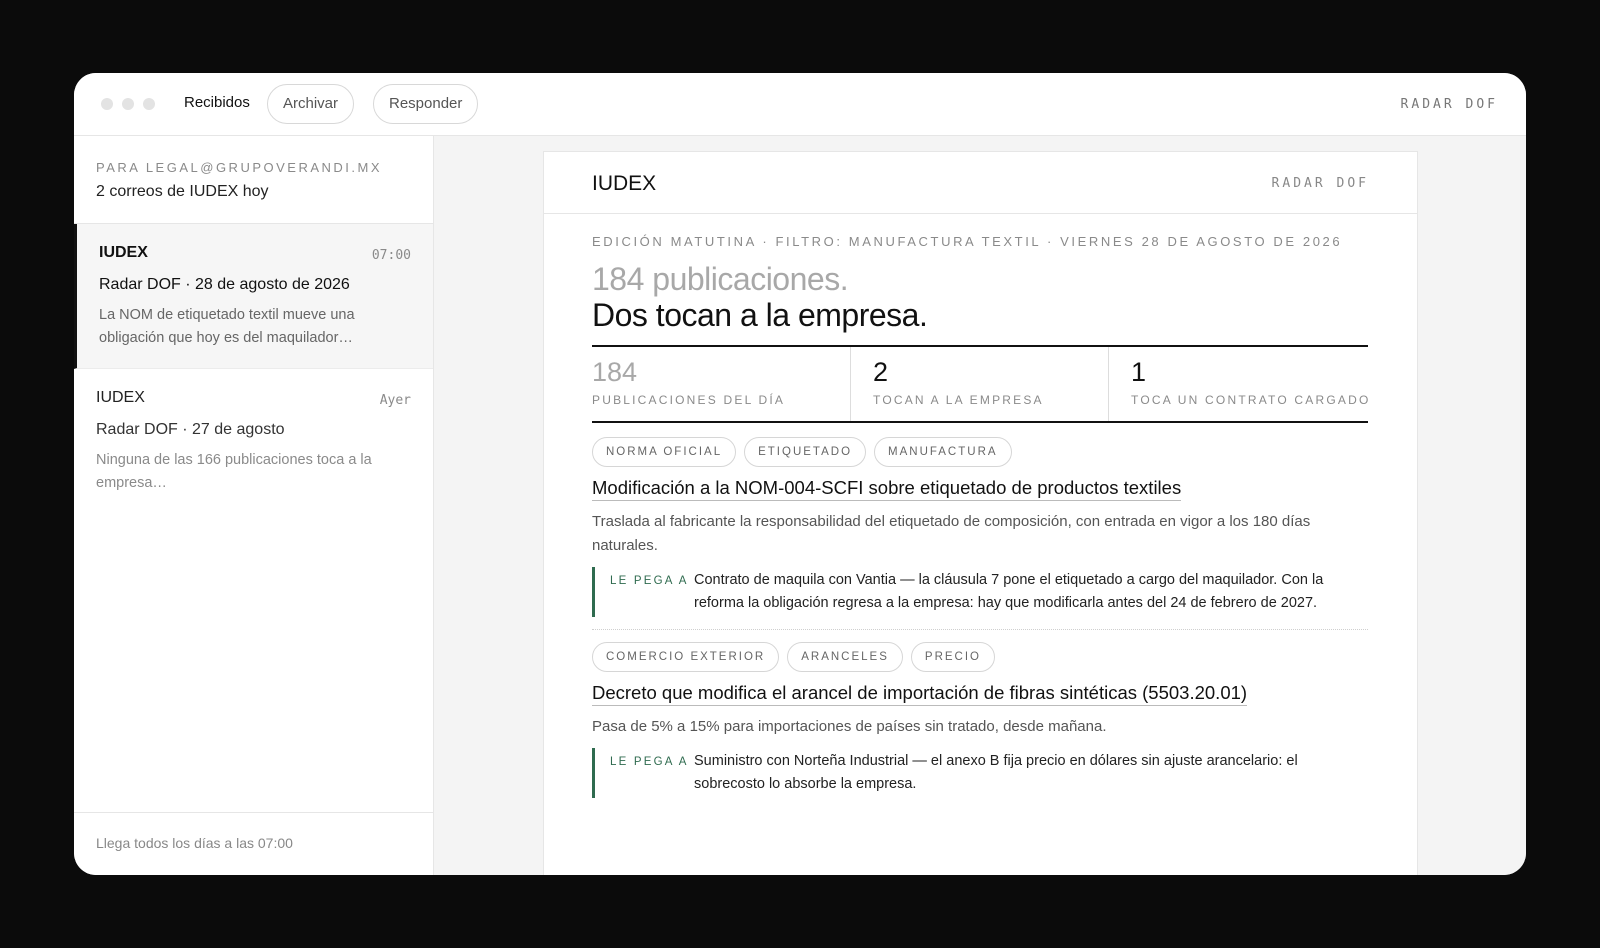 This screenshot has height=948, width=1600. Describe the element at coordinates (721, 384) in the screenshot. I see `stat-publications: 184 PUBLICACIONES DEL DÍA` at that location.